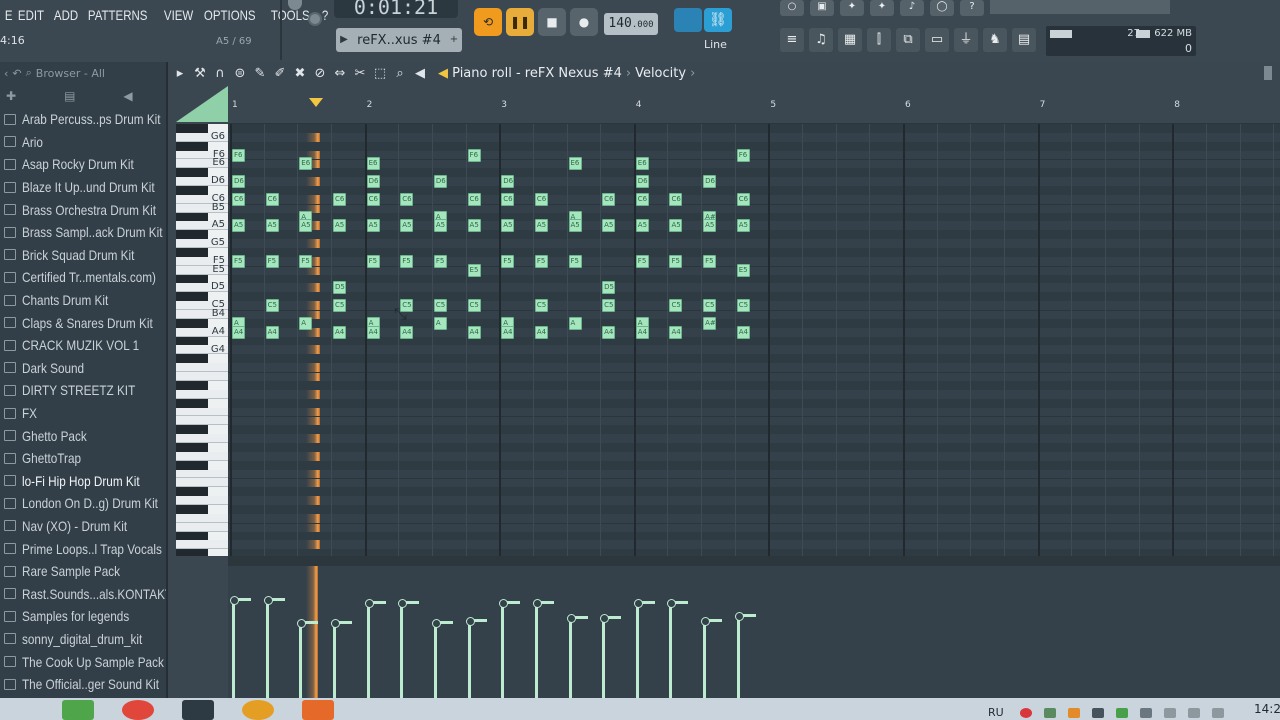 Image resolution: width=1280 pixels, height=720 pixels. I want to click on tray-flag-icon, so click(1098, 713).